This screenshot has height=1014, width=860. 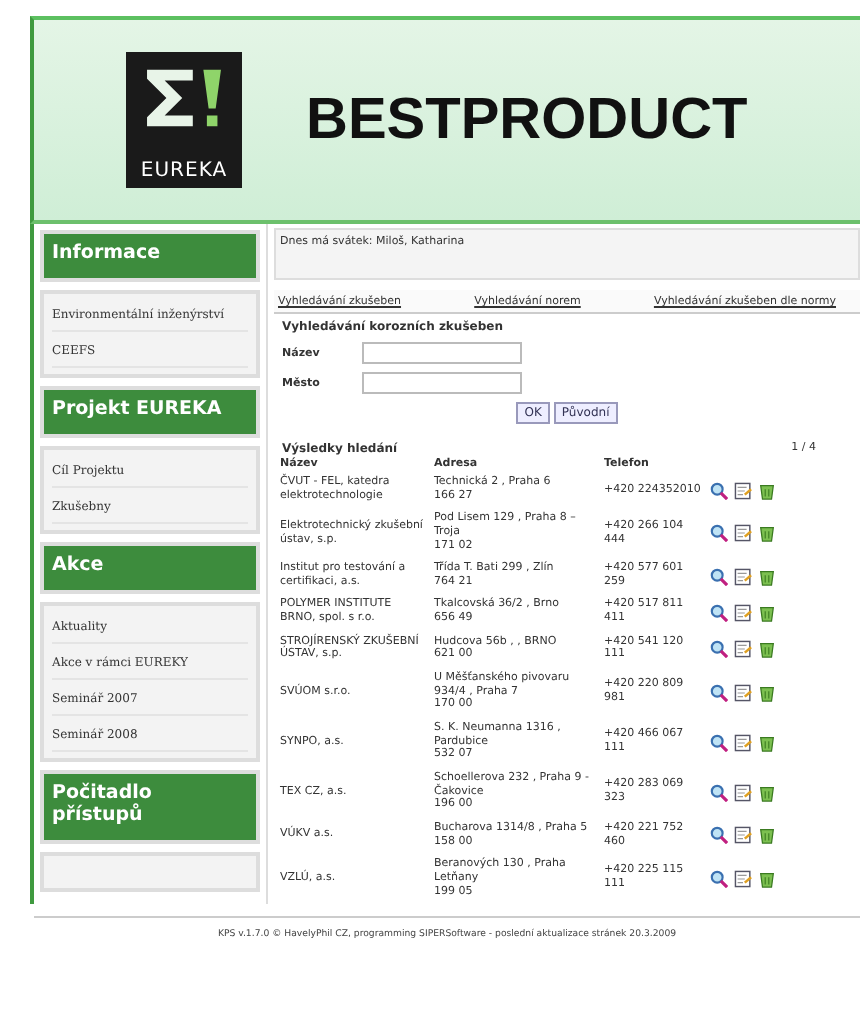 What do you see at coordinates (527, 120) in the screenshot?
I see `site-title: BESTPRODUCT` at bounding box center [527, 120].